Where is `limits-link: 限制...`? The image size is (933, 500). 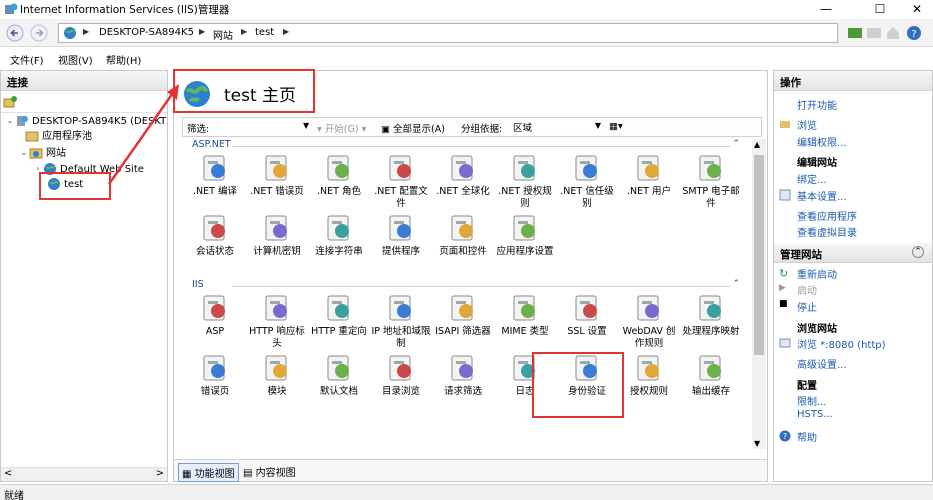 limits-link: 限制... is located at coordinates (812, 400).